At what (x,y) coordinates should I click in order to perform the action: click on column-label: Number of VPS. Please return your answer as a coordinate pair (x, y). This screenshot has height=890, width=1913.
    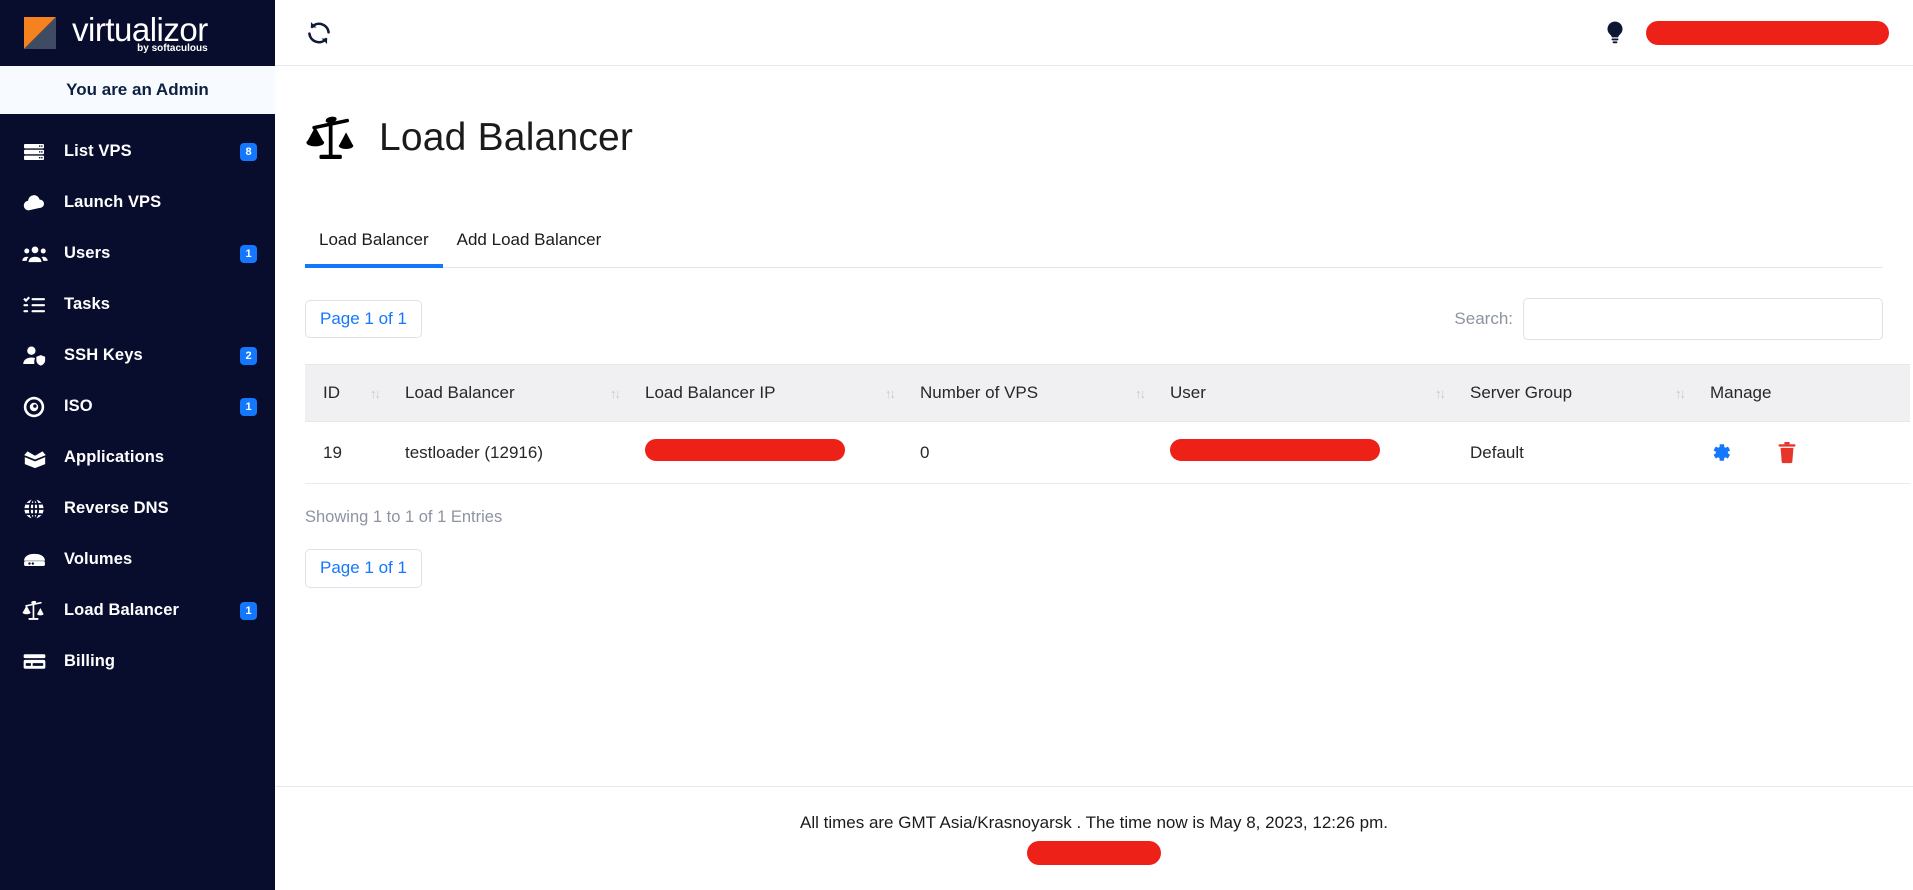
    Looking at the image, I should click on (979, 393).